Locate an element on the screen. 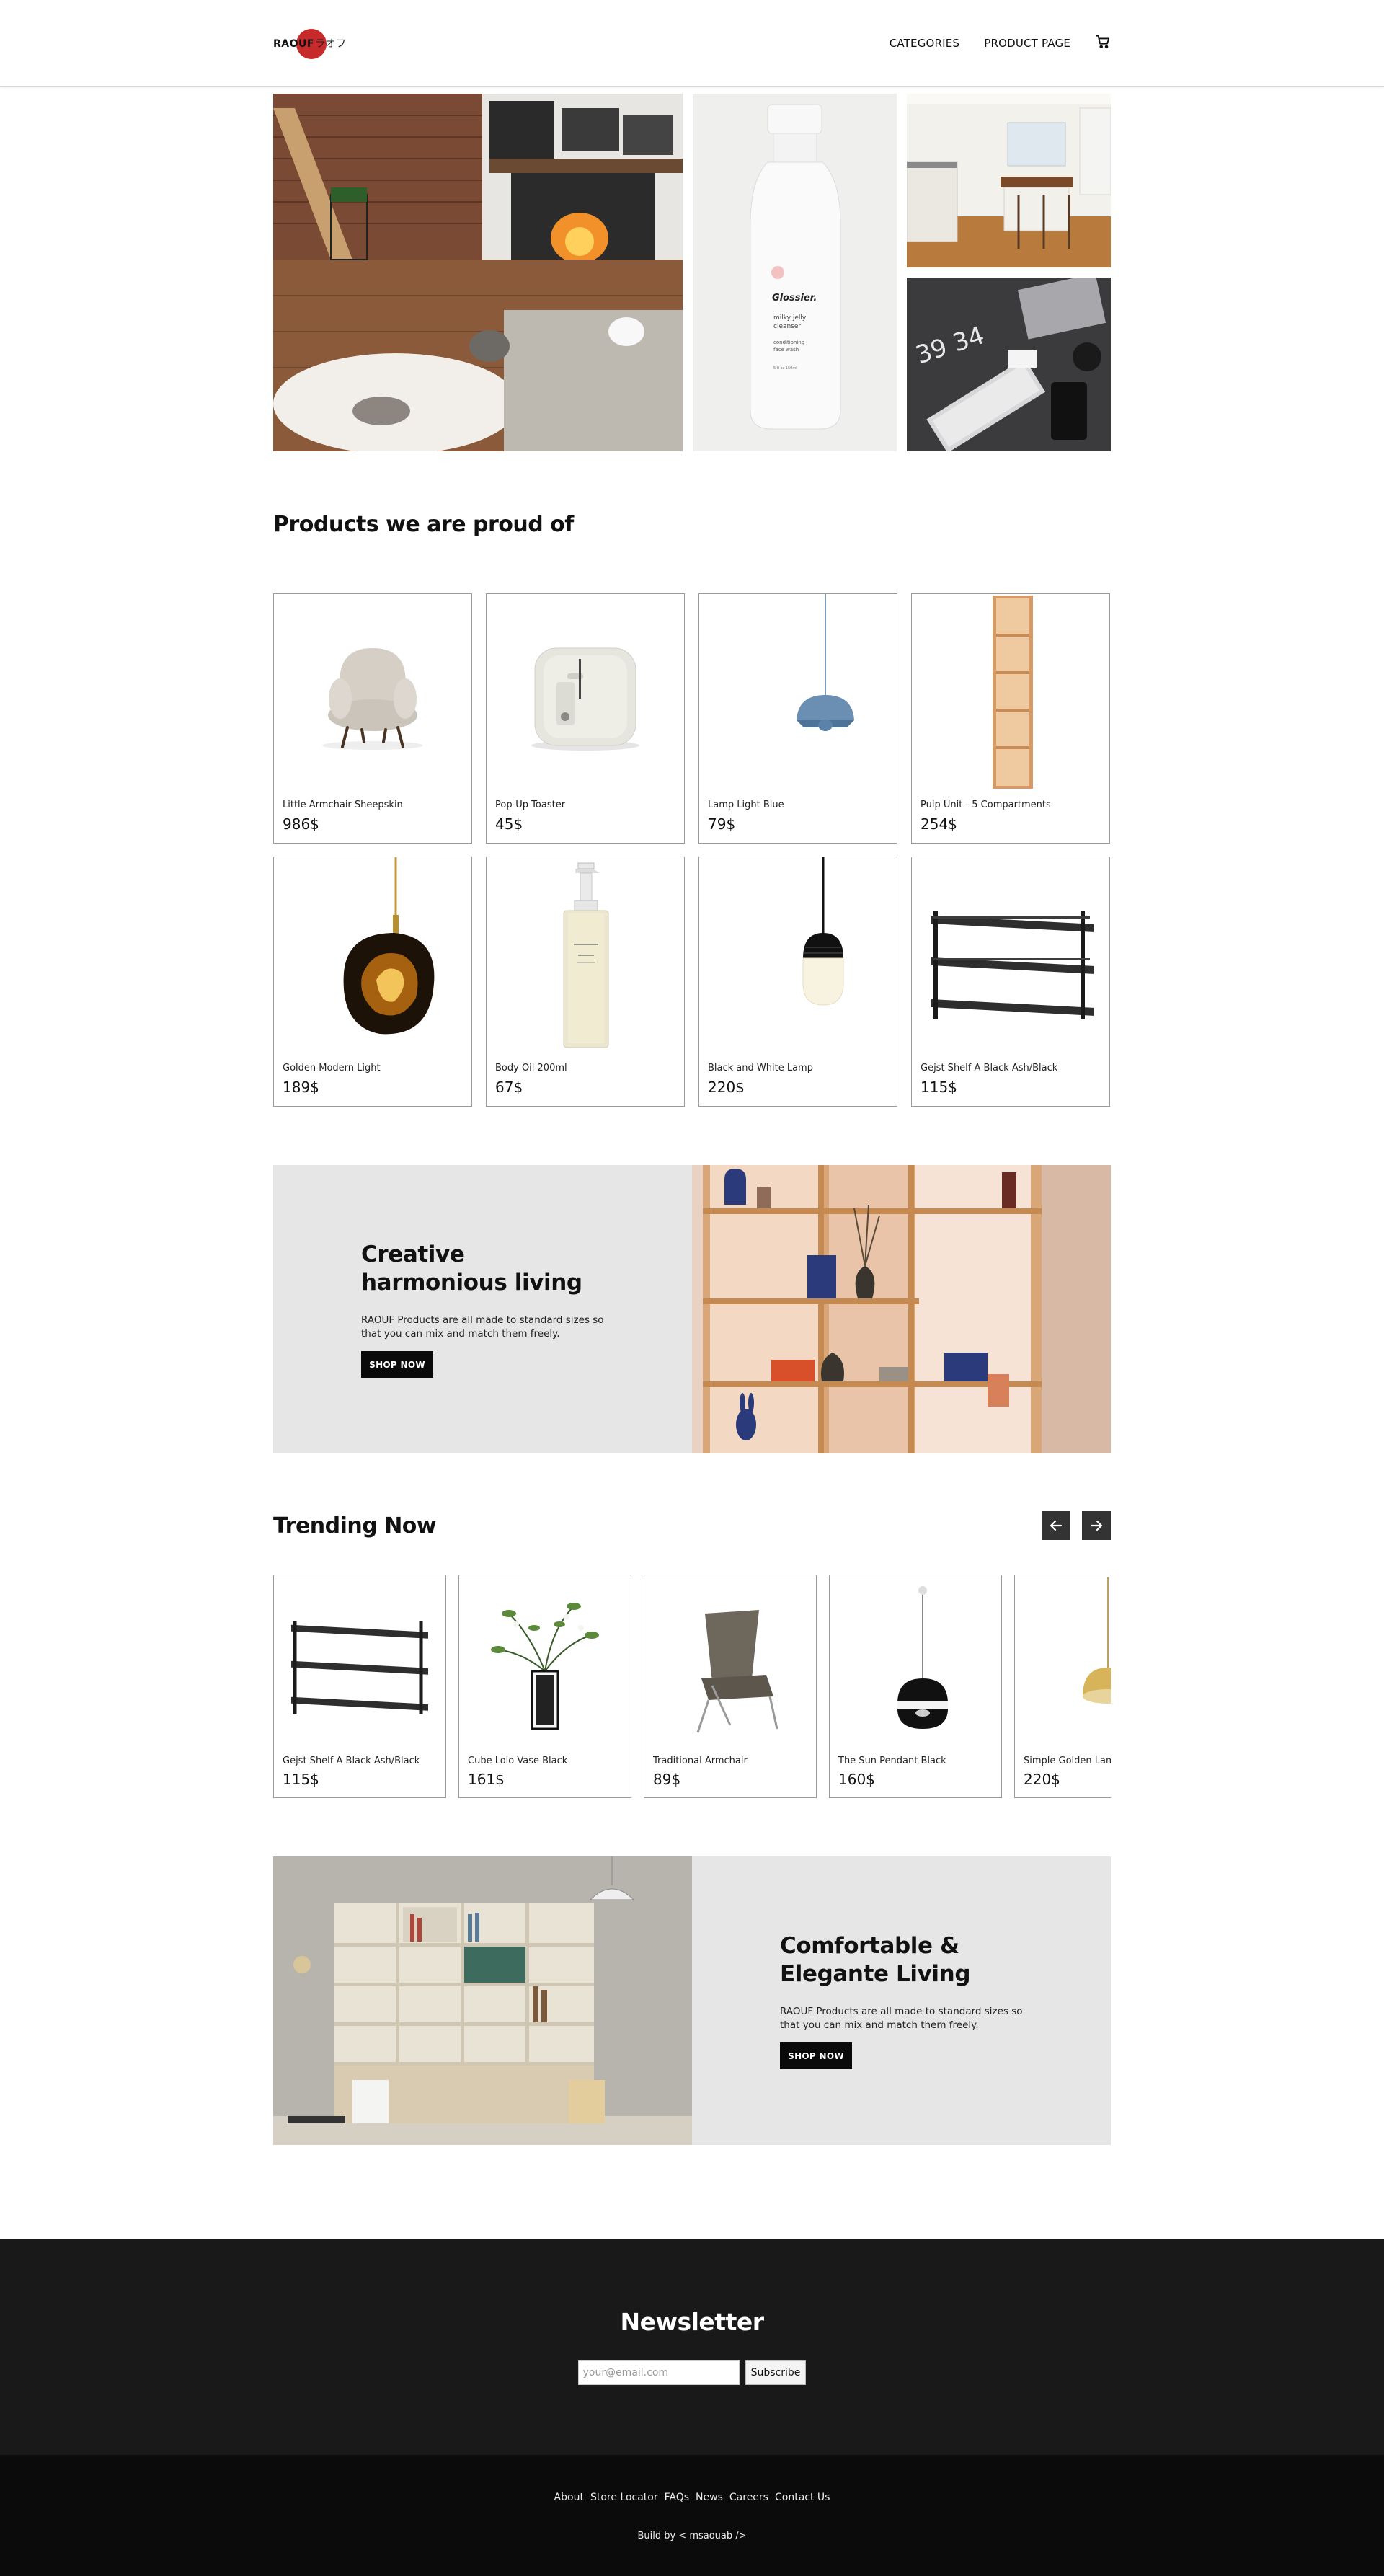  trending-price: 160$ is located at coordinates (856, 1779).